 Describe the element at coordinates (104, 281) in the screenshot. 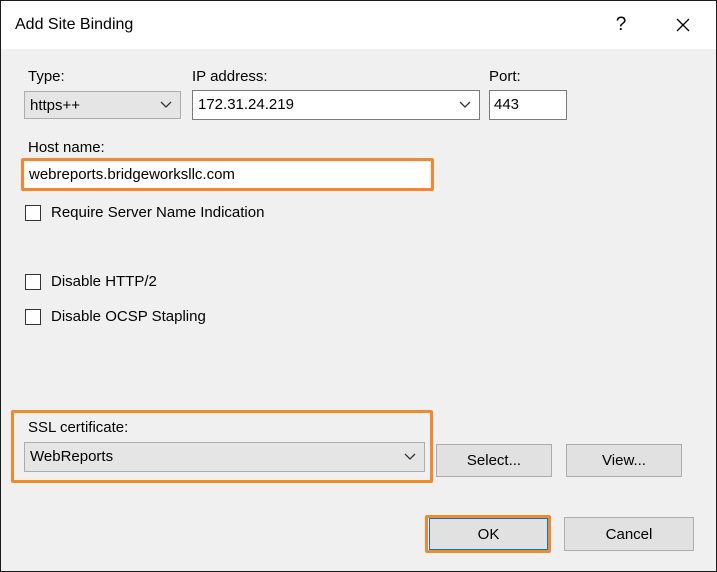

I see `http2-label: Disable HTTP/2` at that location.